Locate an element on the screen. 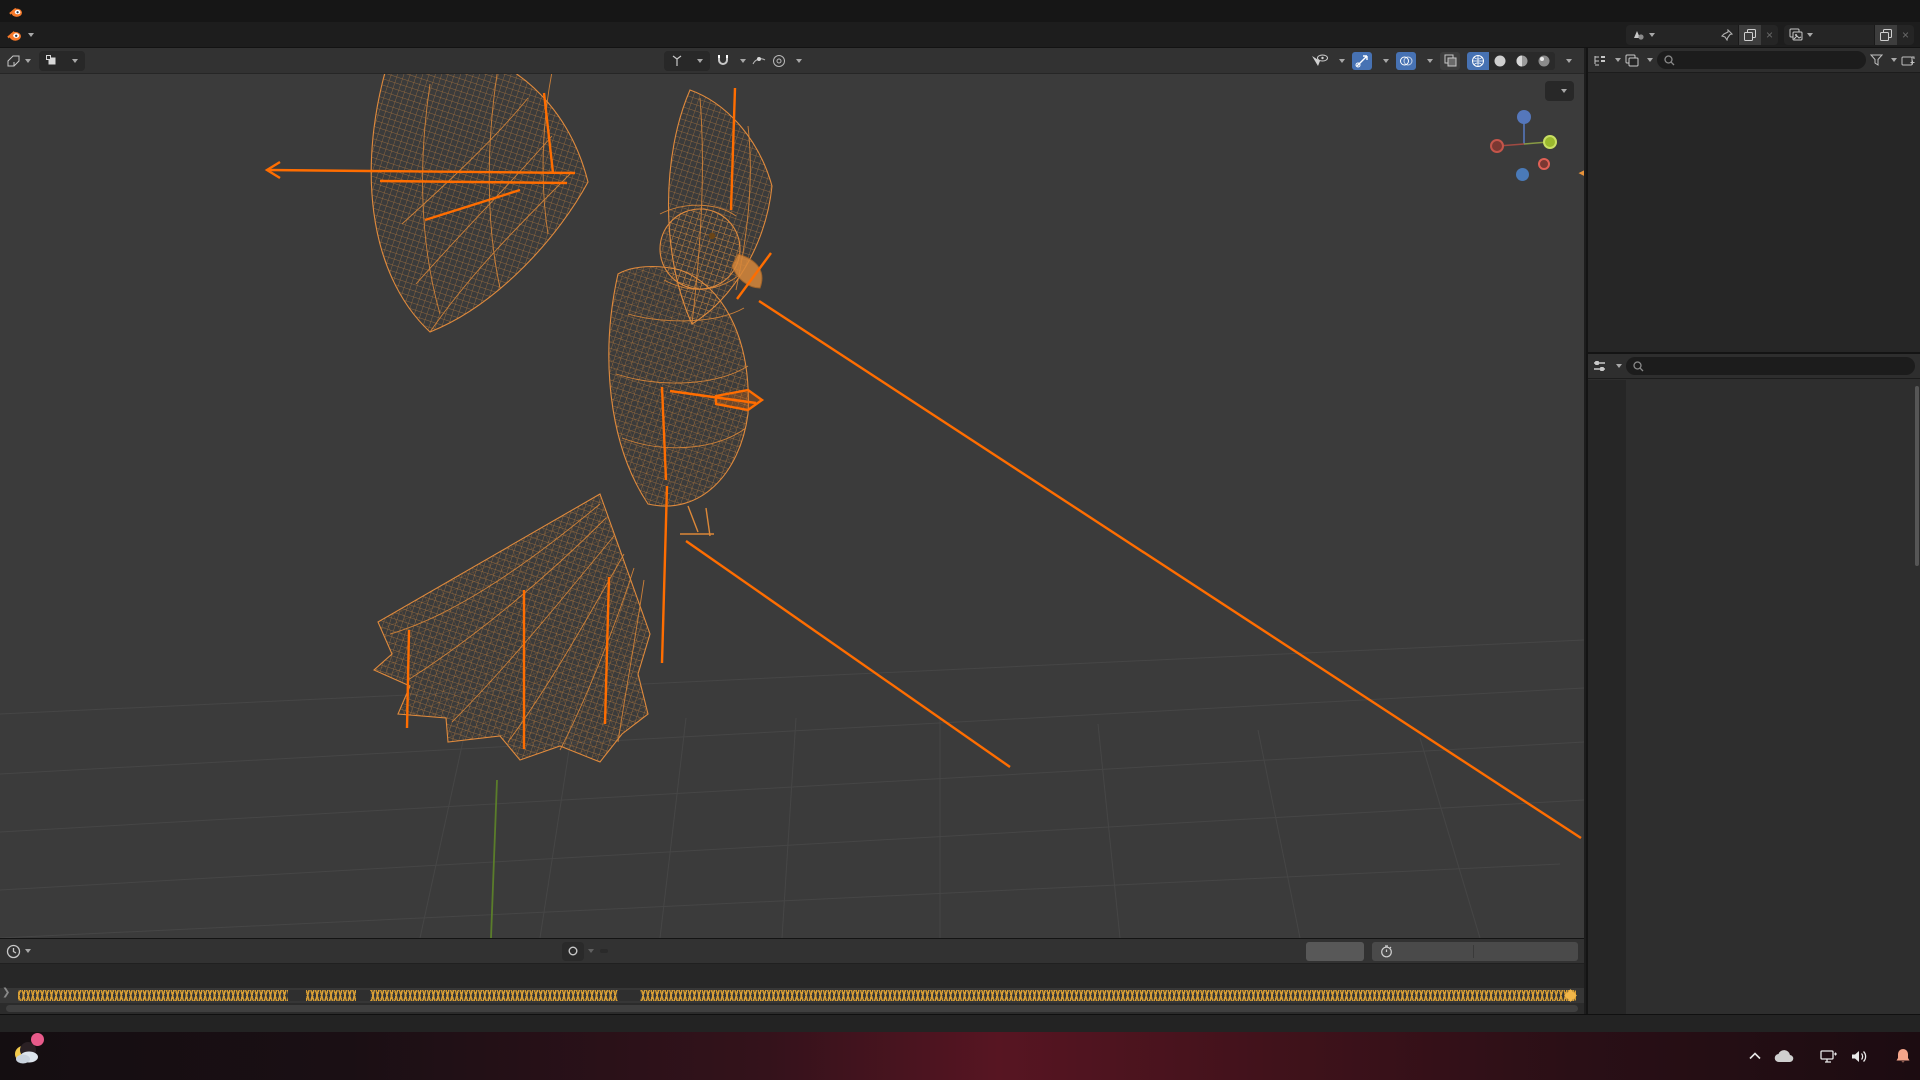 This screenshot has height=1080, width=1920. channel-expand-arrow: ❯ is located at coordinates (6, 992).